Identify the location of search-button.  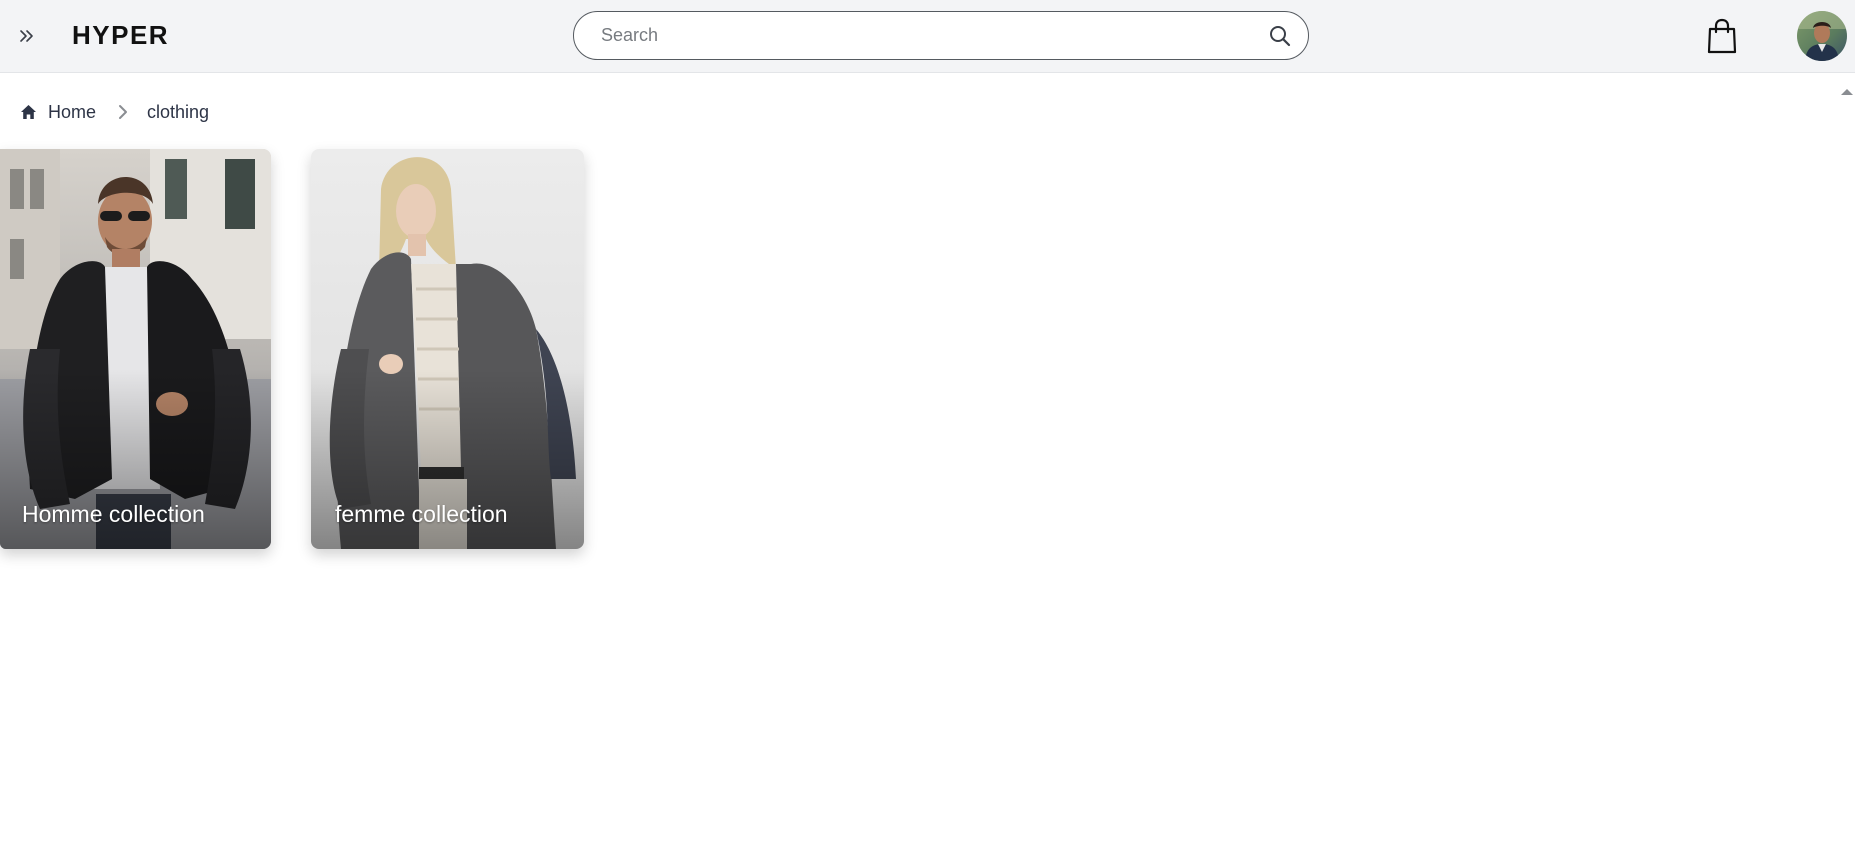
(1280, 36).